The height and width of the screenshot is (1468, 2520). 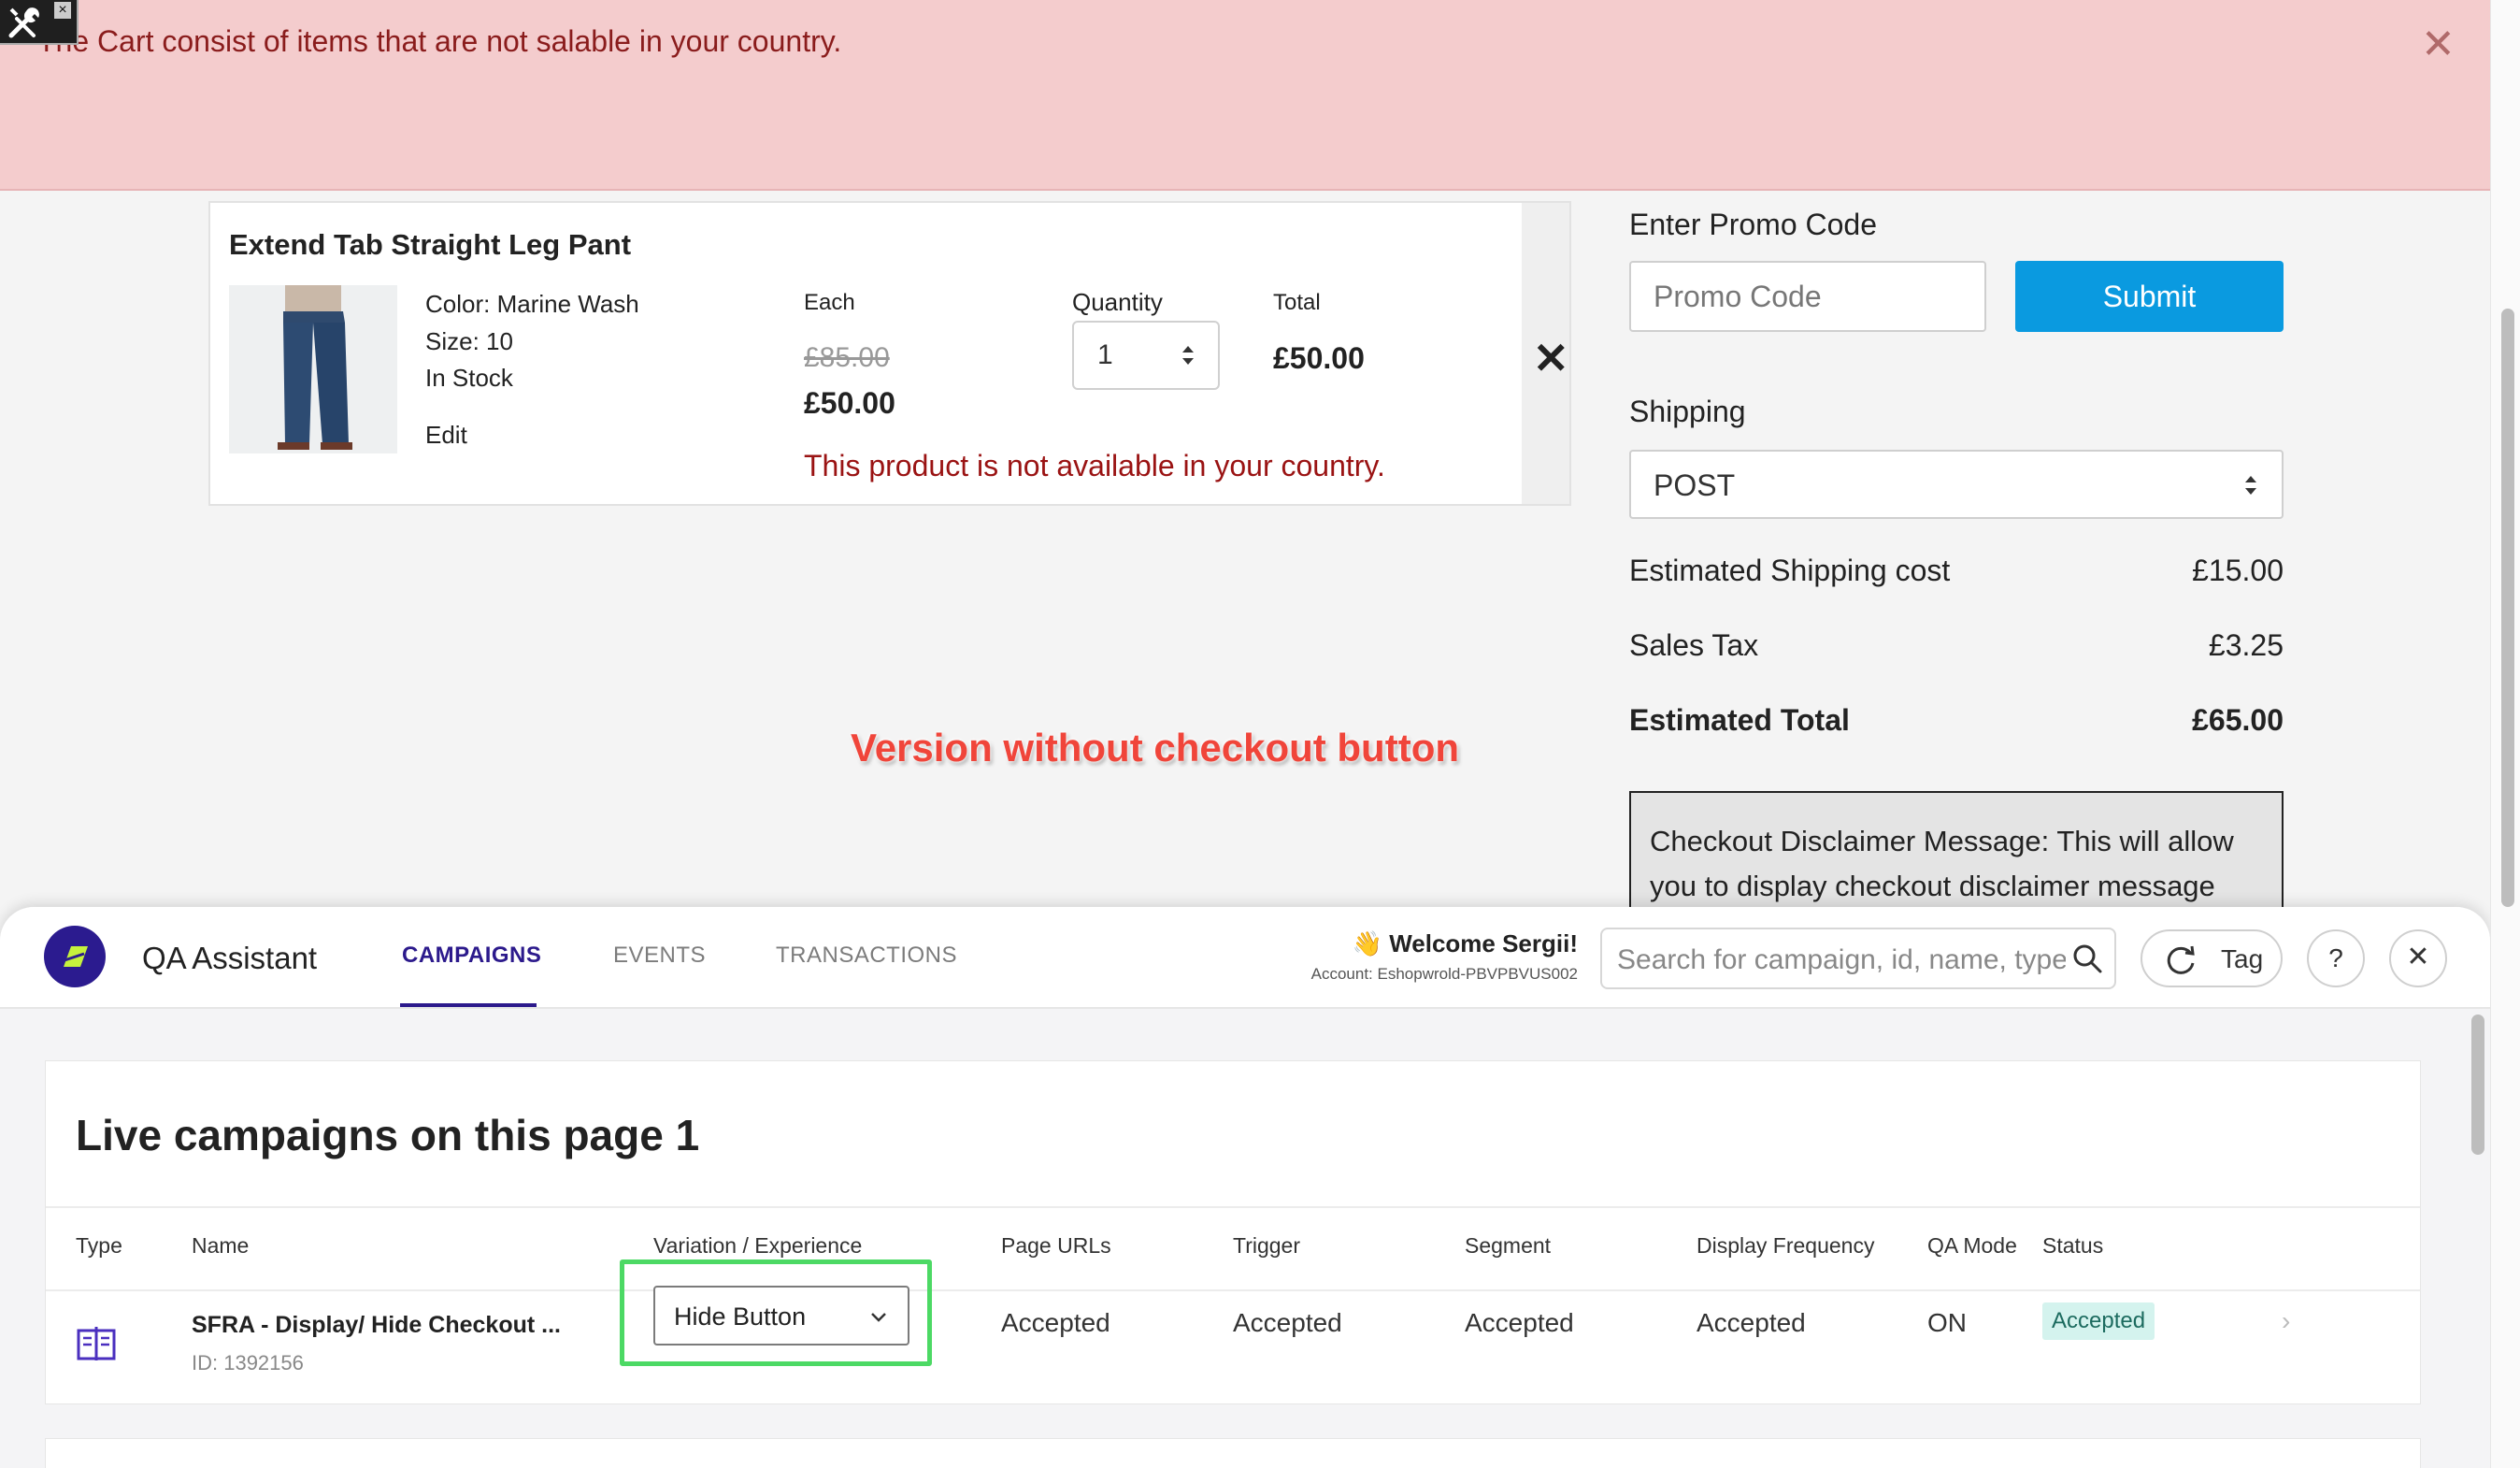 I want to click on edit-item-link: Edit, so click(x=446, y=435).